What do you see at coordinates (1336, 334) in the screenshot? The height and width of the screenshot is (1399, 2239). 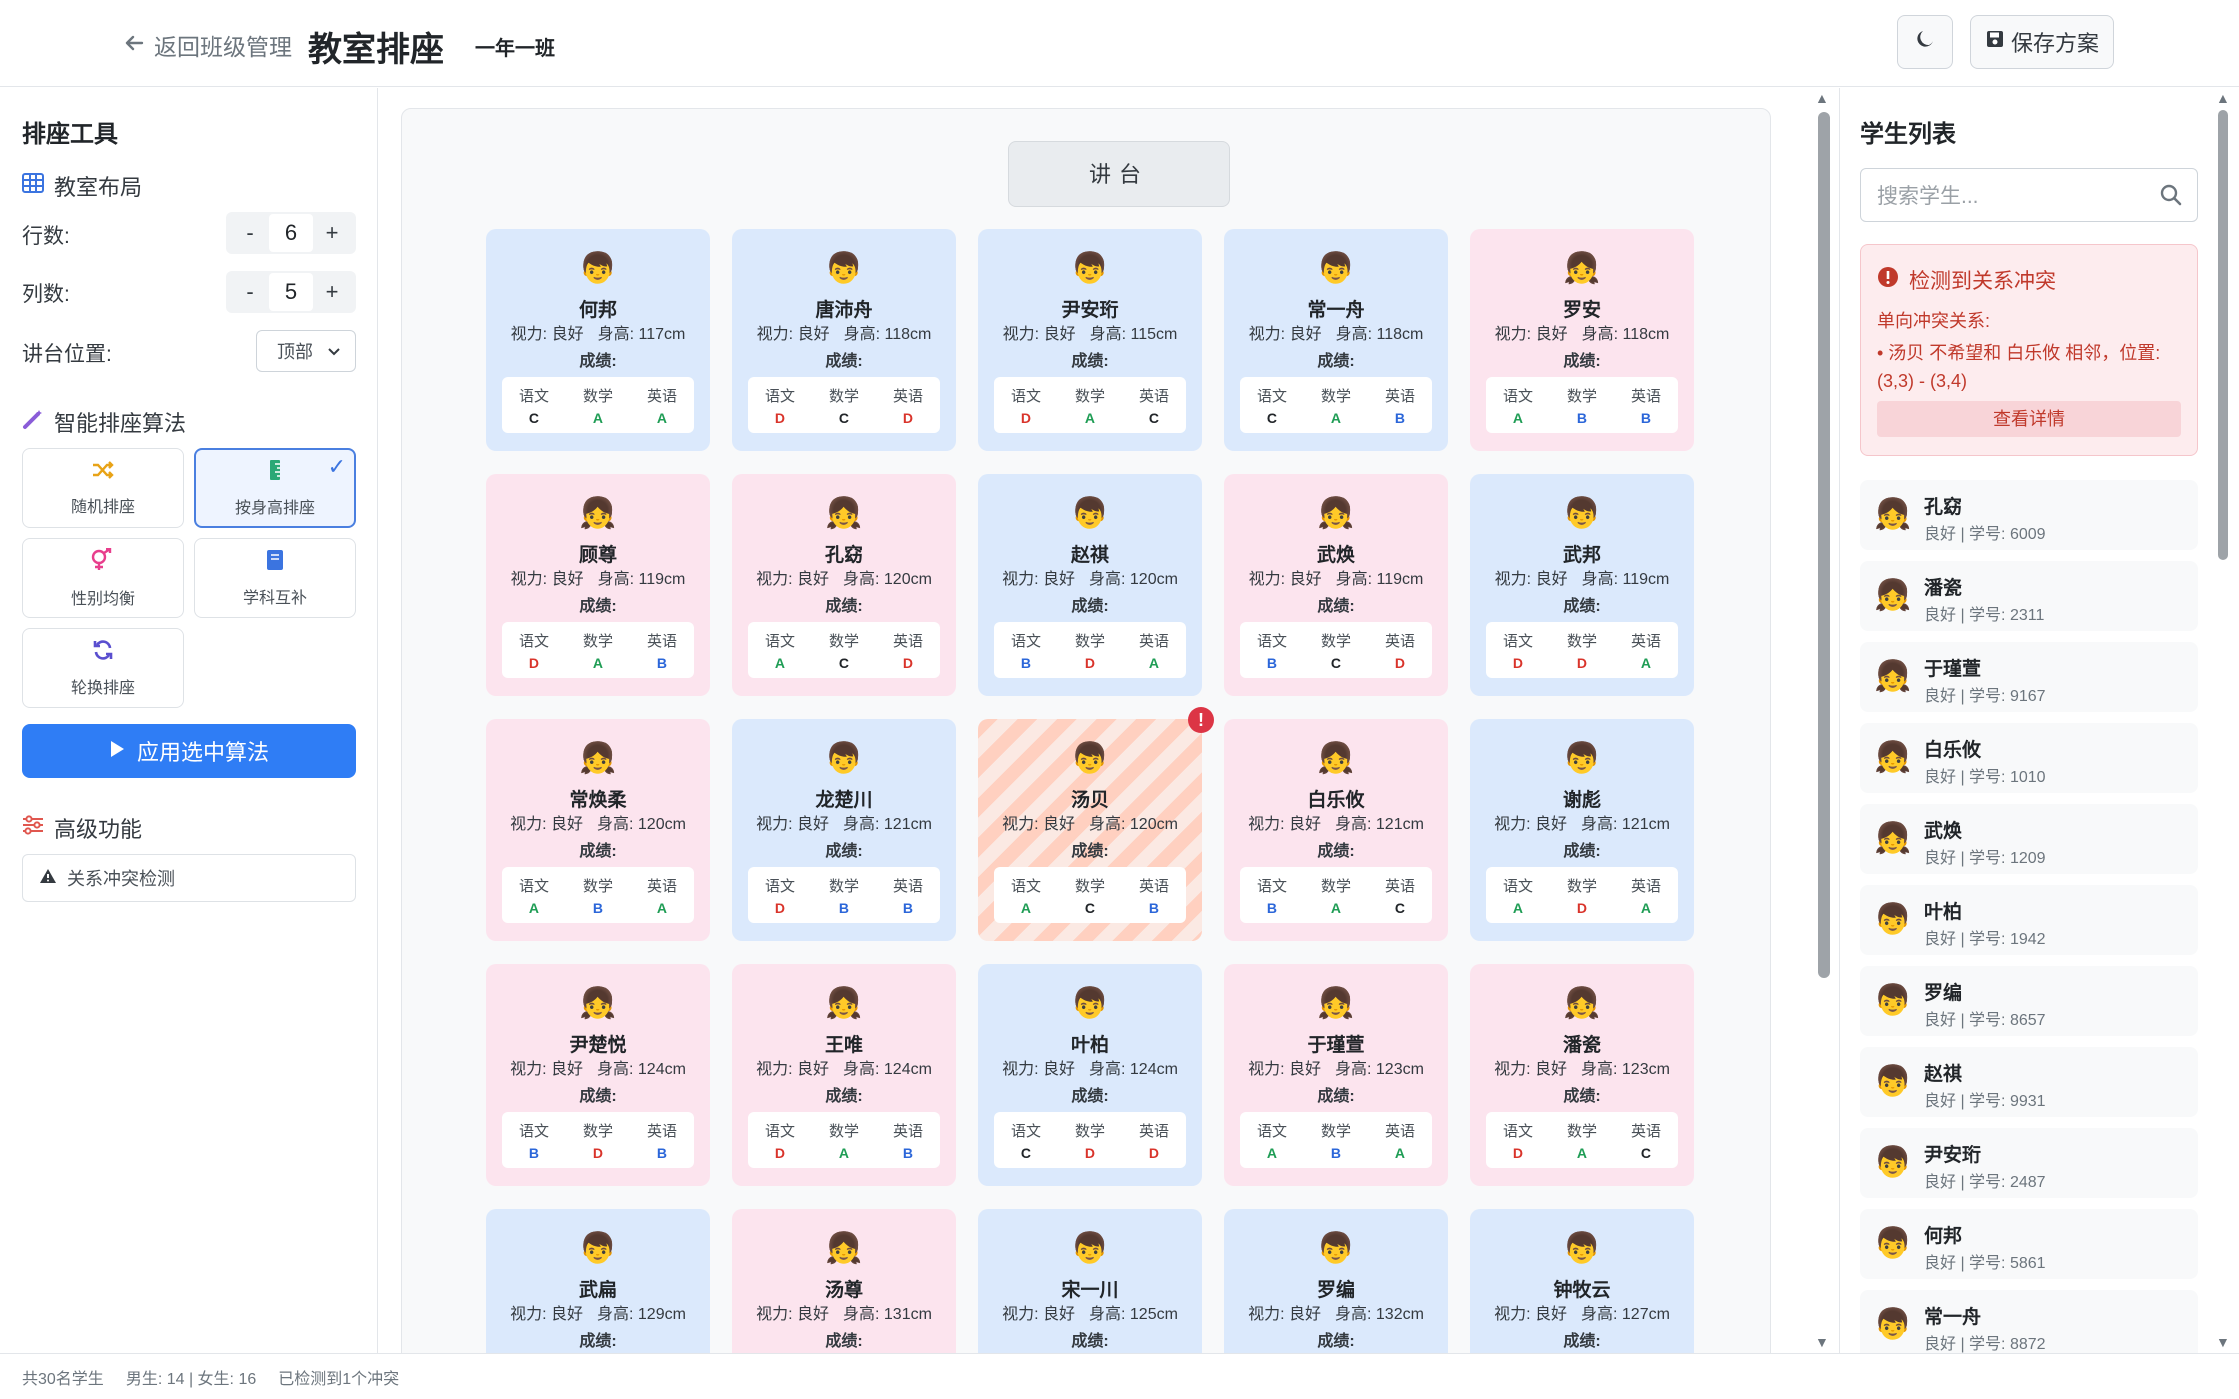 I see `seat-student-info: 视力: 良好 身高: 118cm` at bounding box center [1336, 334].